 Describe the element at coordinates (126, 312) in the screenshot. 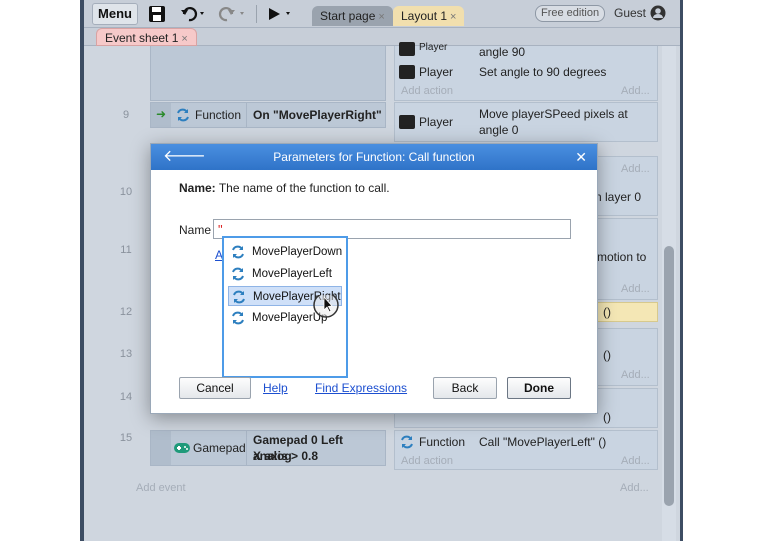

I see `row-number: 12` at that location.